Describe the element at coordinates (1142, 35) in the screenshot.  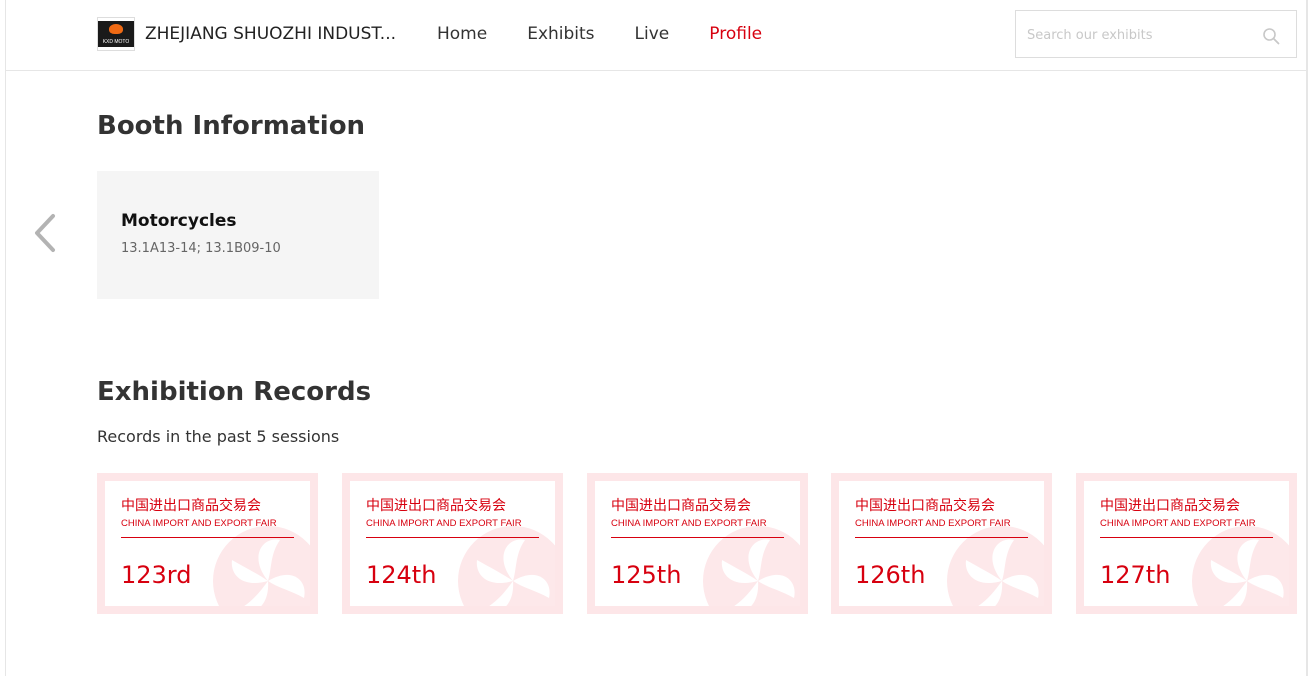
I see `search-input` at that location.